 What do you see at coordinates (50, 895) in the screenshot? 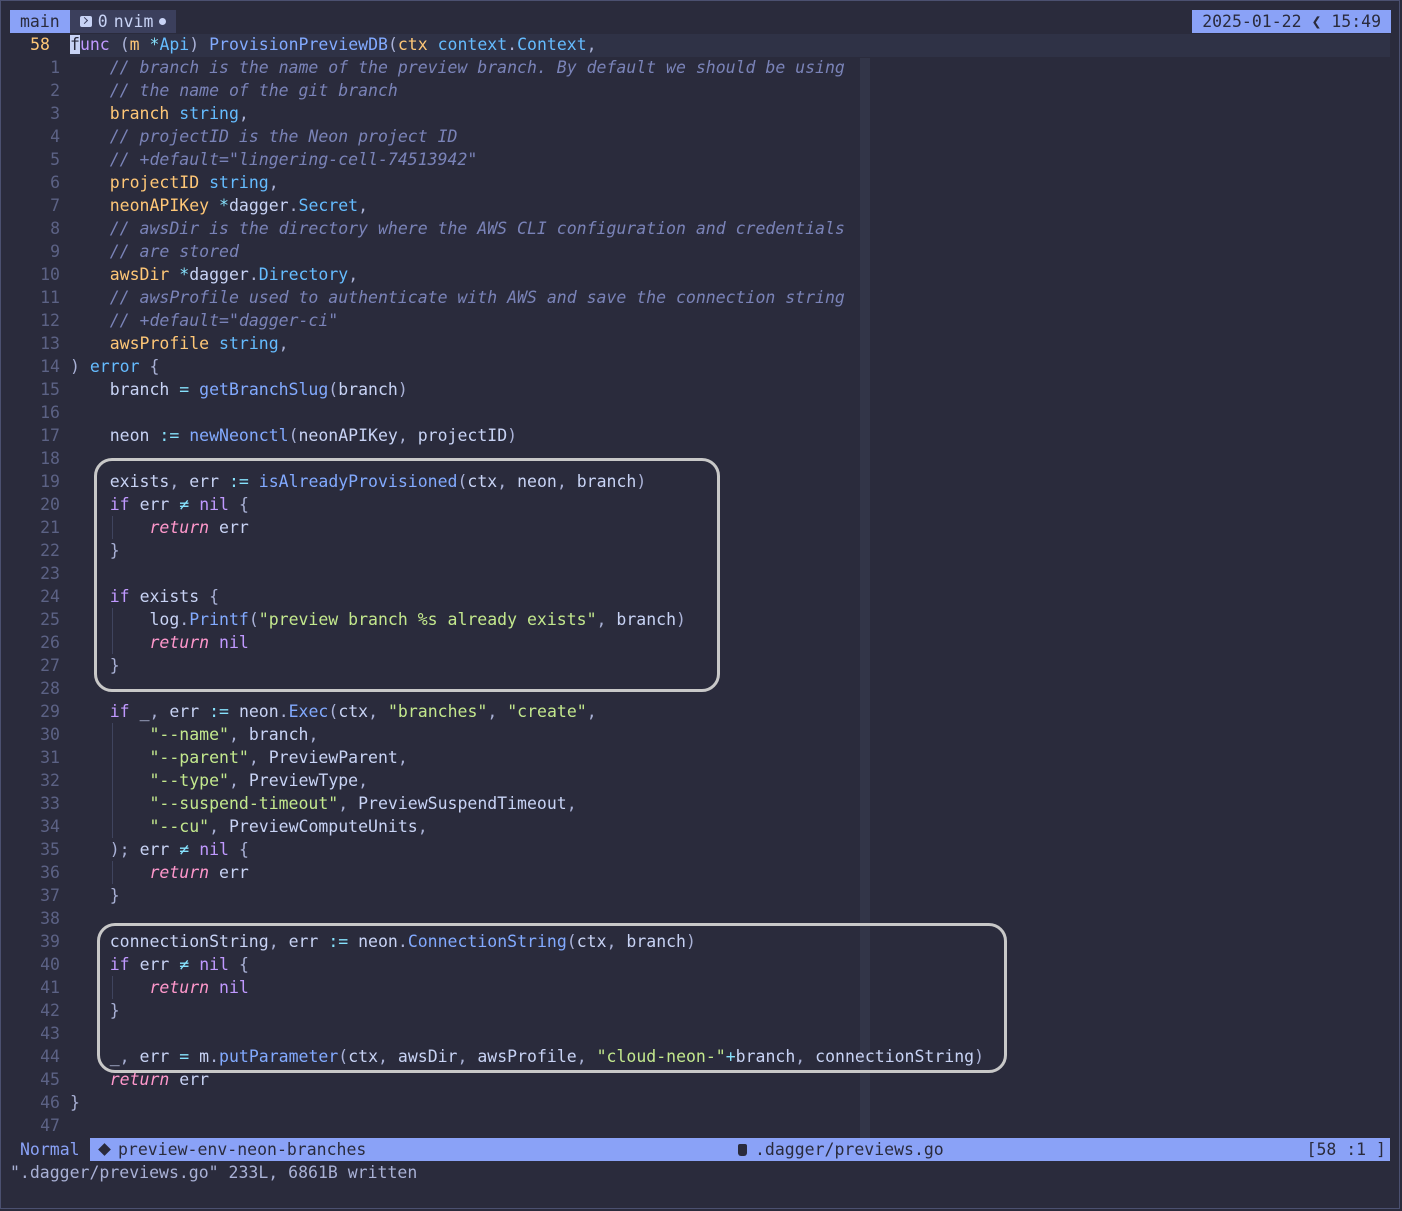
I see `line-number: 37` at bounding box center [50, 895].